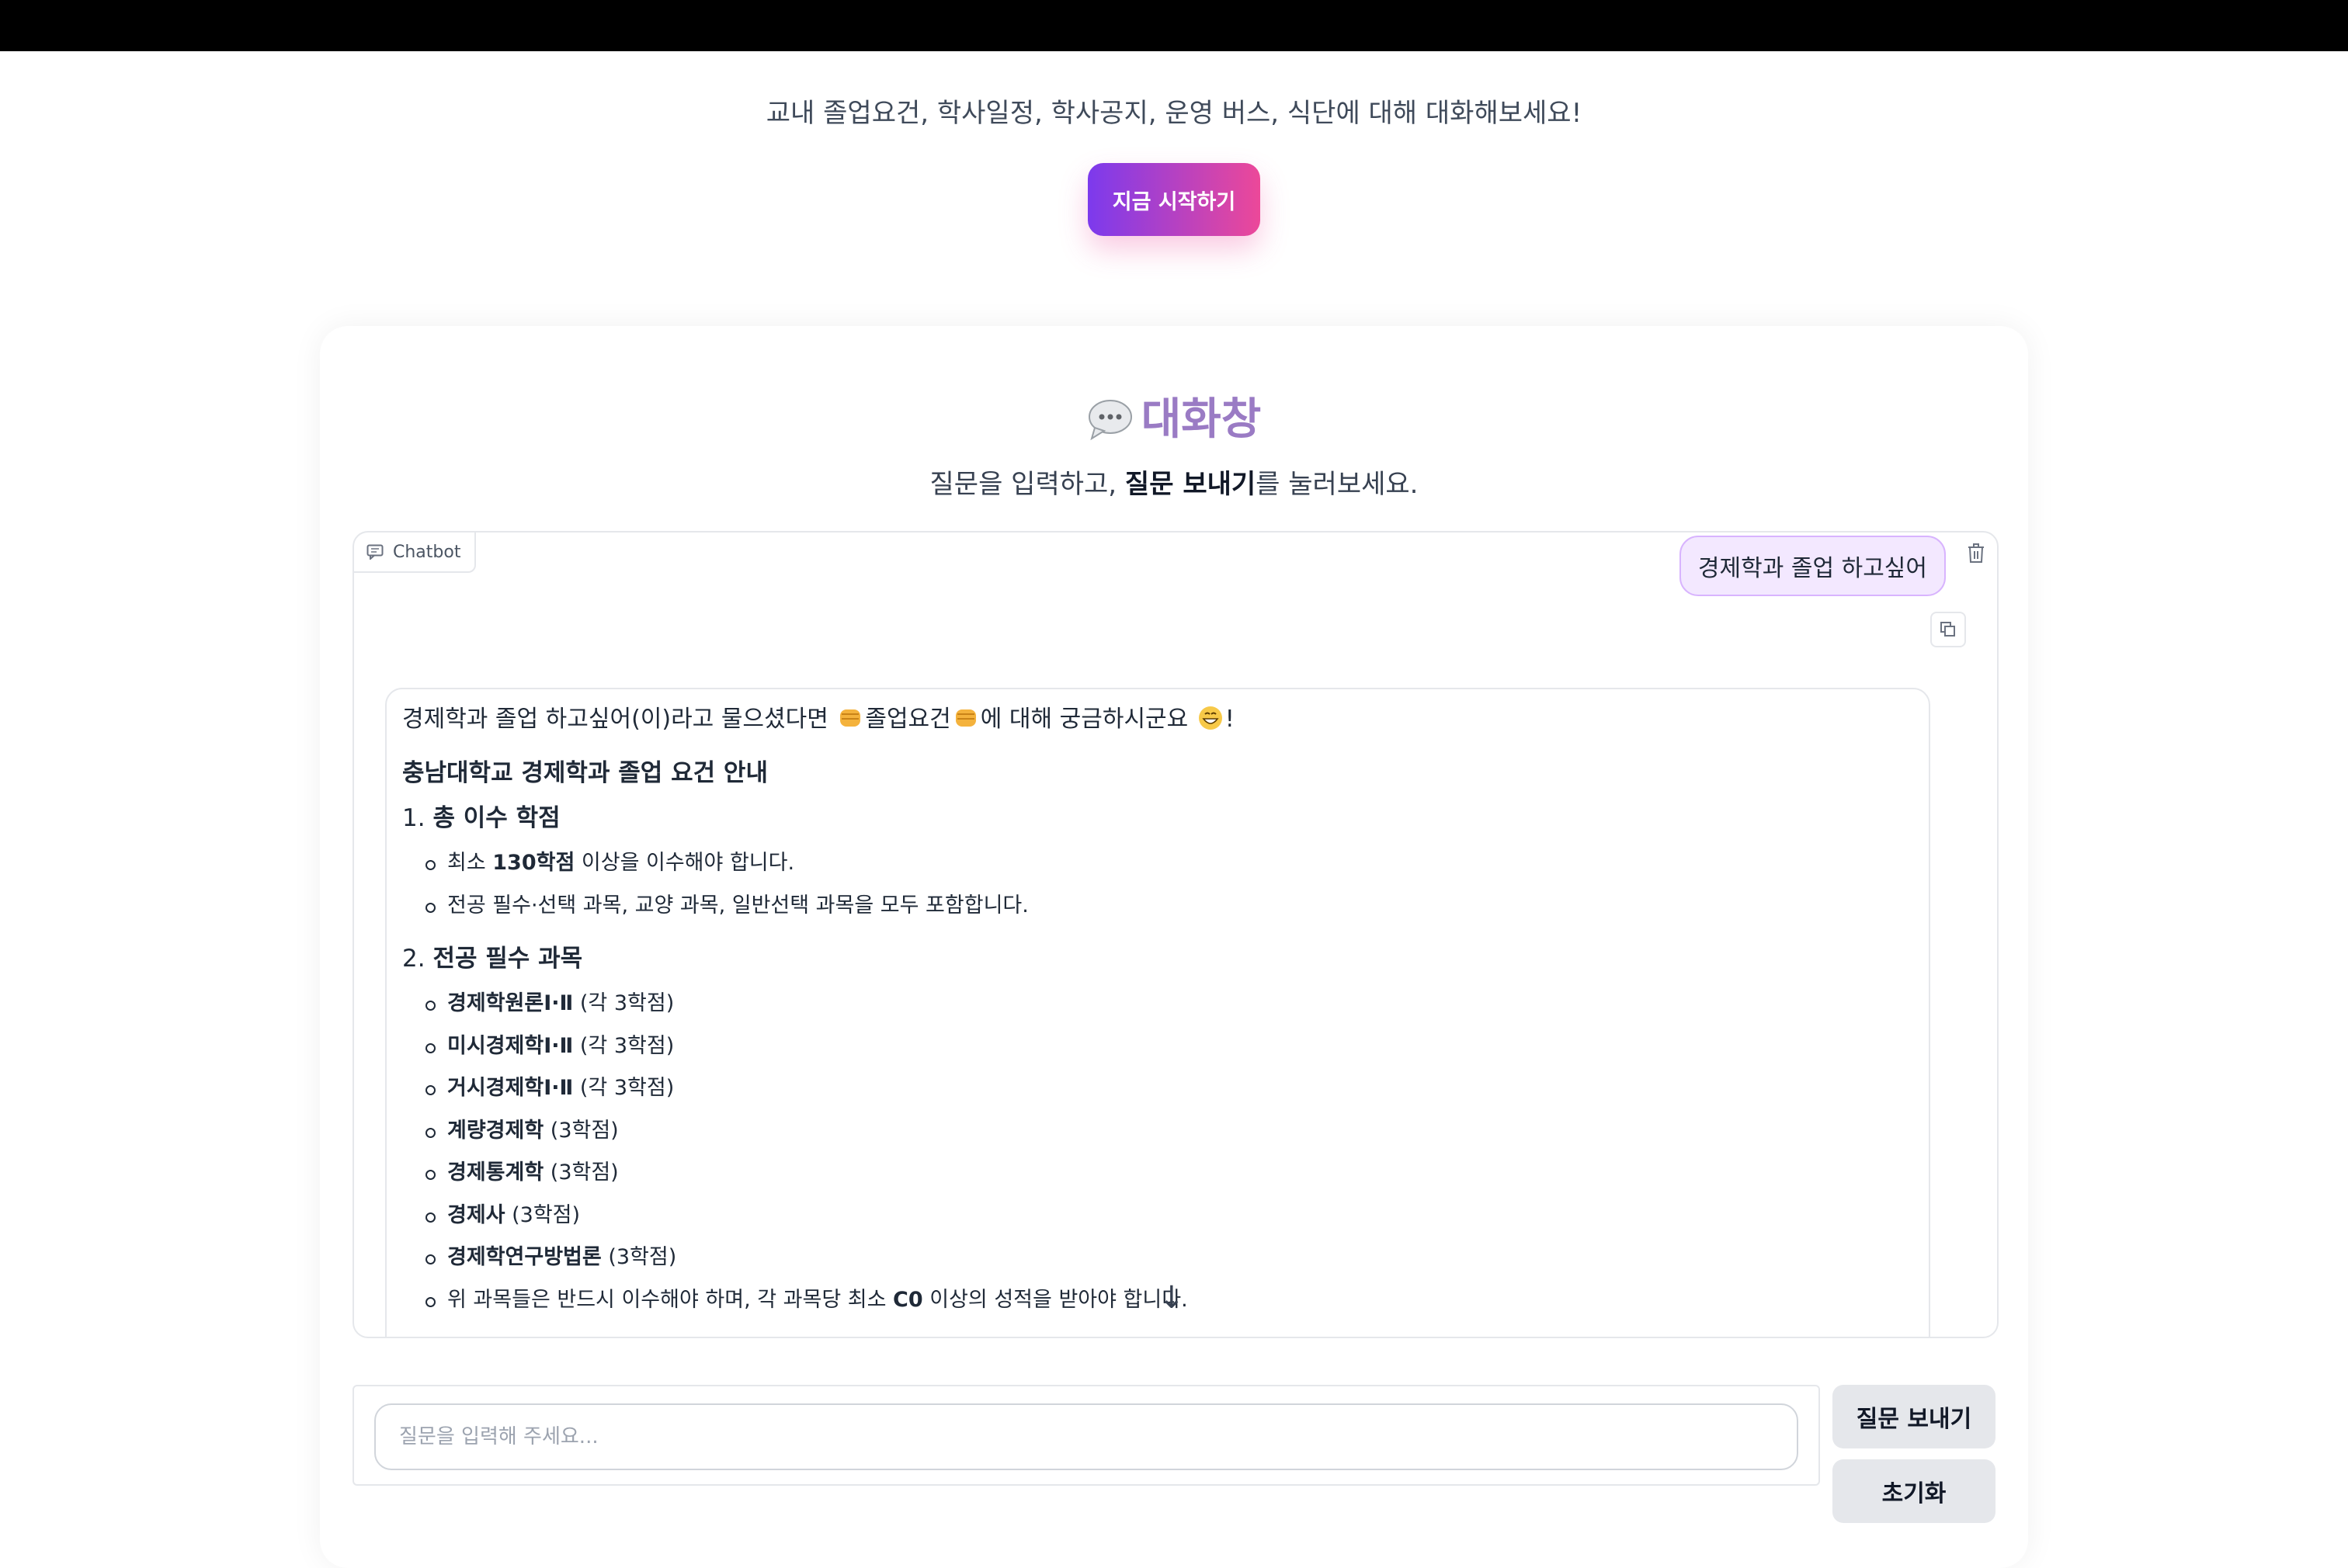  I want to click on chat-section-title: 대화창, so click(1174, 416).